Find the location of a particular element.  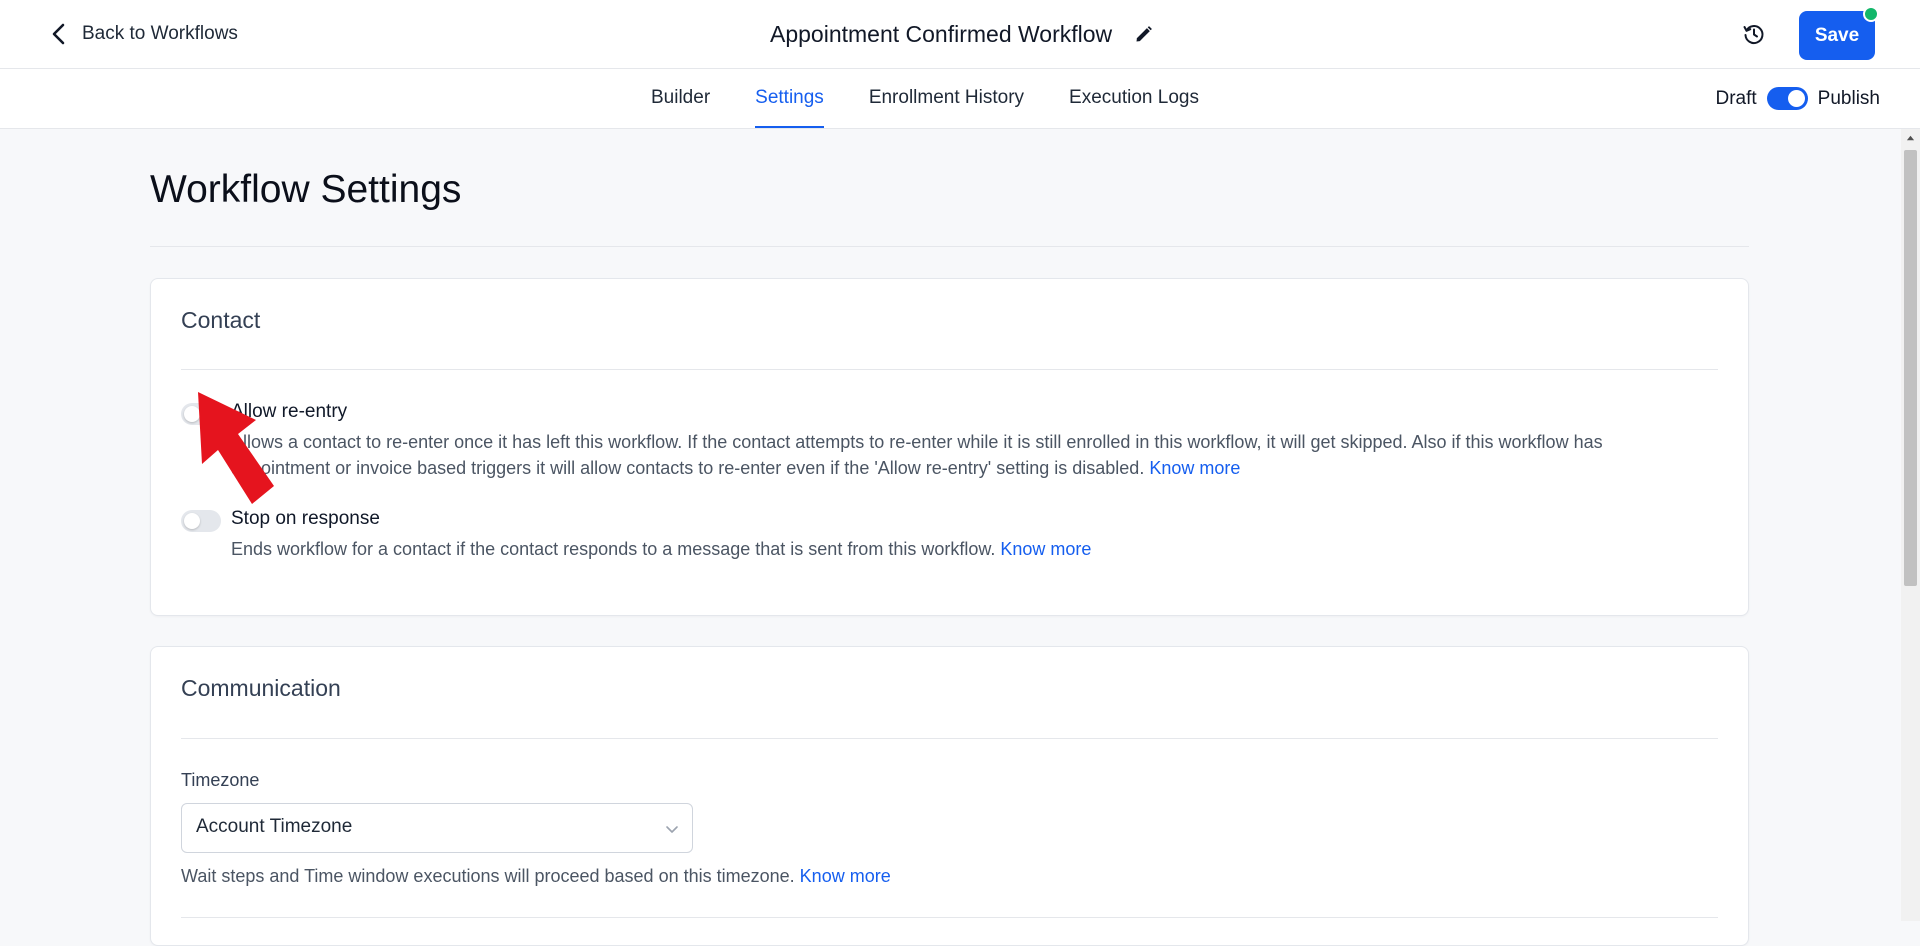

status-dot is located at coordinates (1871, 14).